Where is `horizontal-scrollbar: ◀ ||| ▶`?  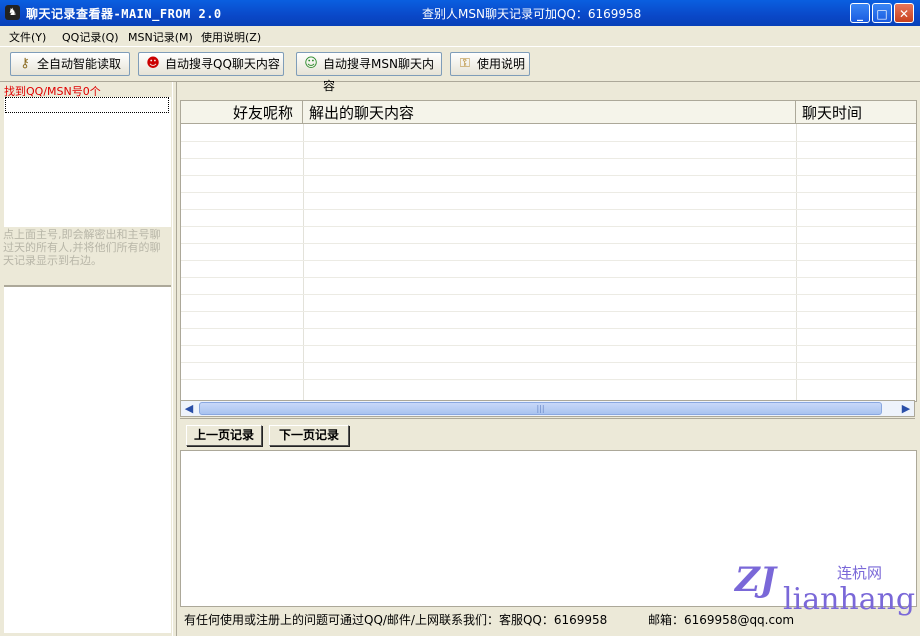
horizontal-scrollbar: ◀ ||| ▶ is located at coordinates (547, 408).